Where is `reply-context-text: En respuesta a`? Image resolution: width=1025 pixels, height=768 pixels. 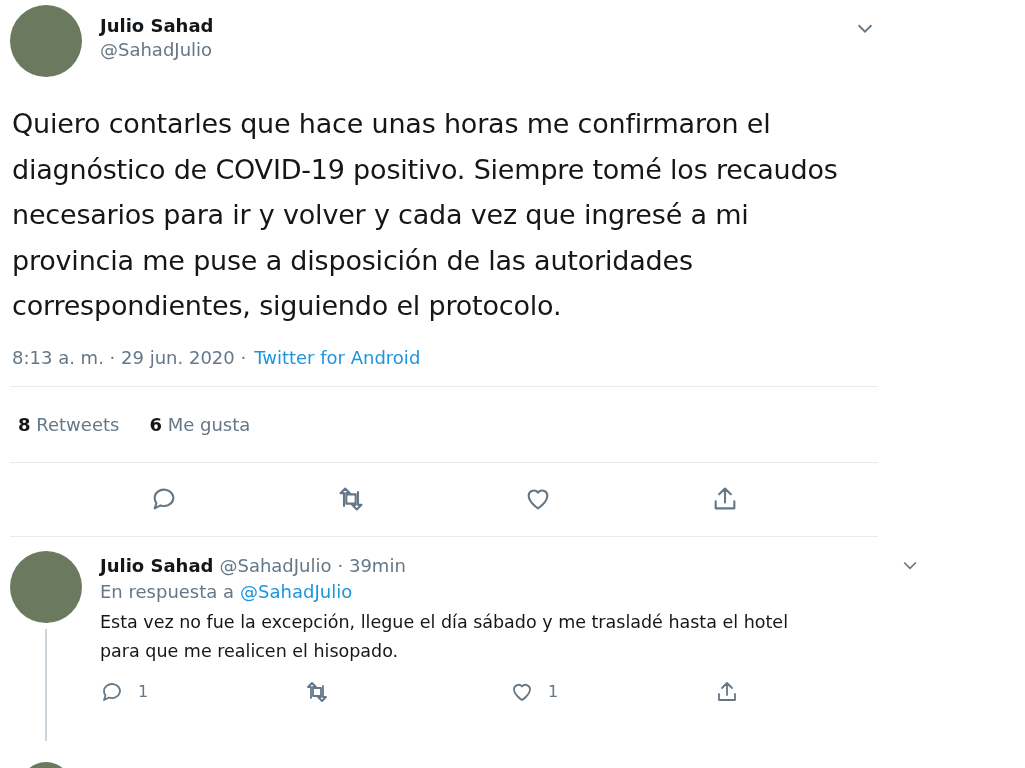 reply-context-text: En respuesta a is located at coordinates (167, 591).